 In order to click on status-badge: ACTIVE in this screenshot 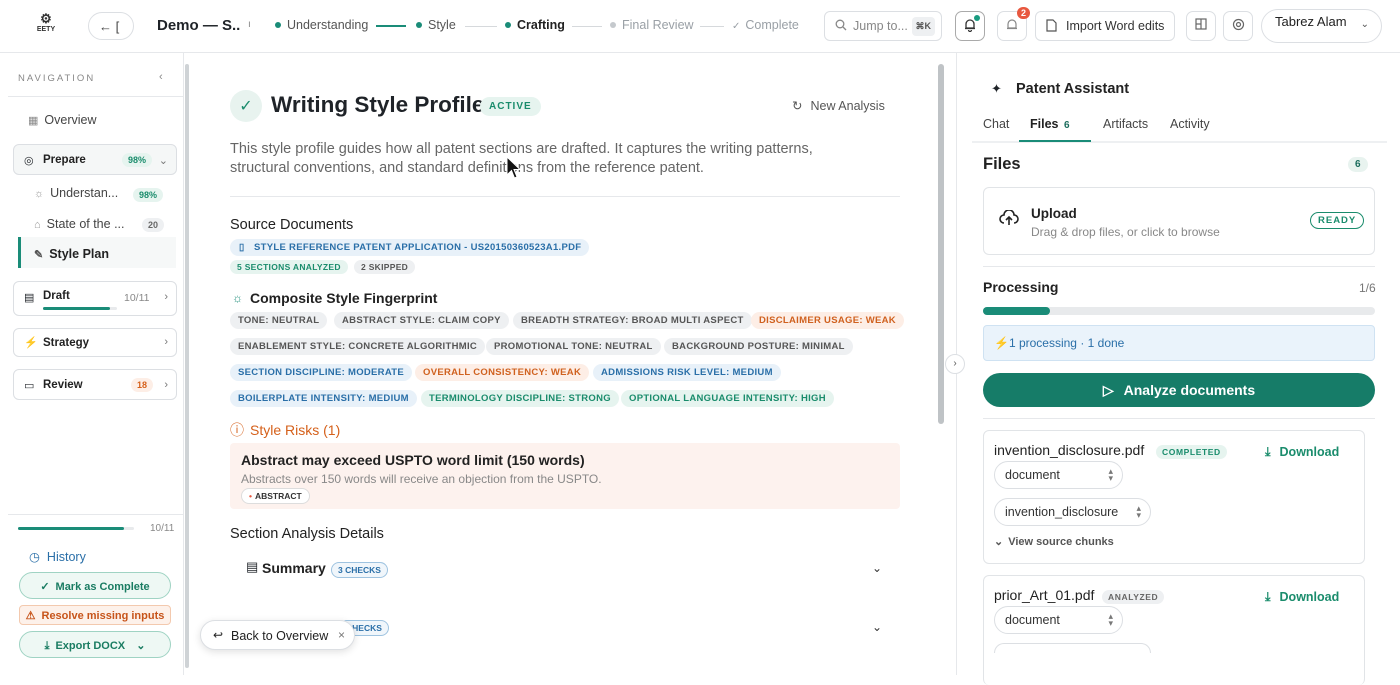, I will do `click(510, 106)`.